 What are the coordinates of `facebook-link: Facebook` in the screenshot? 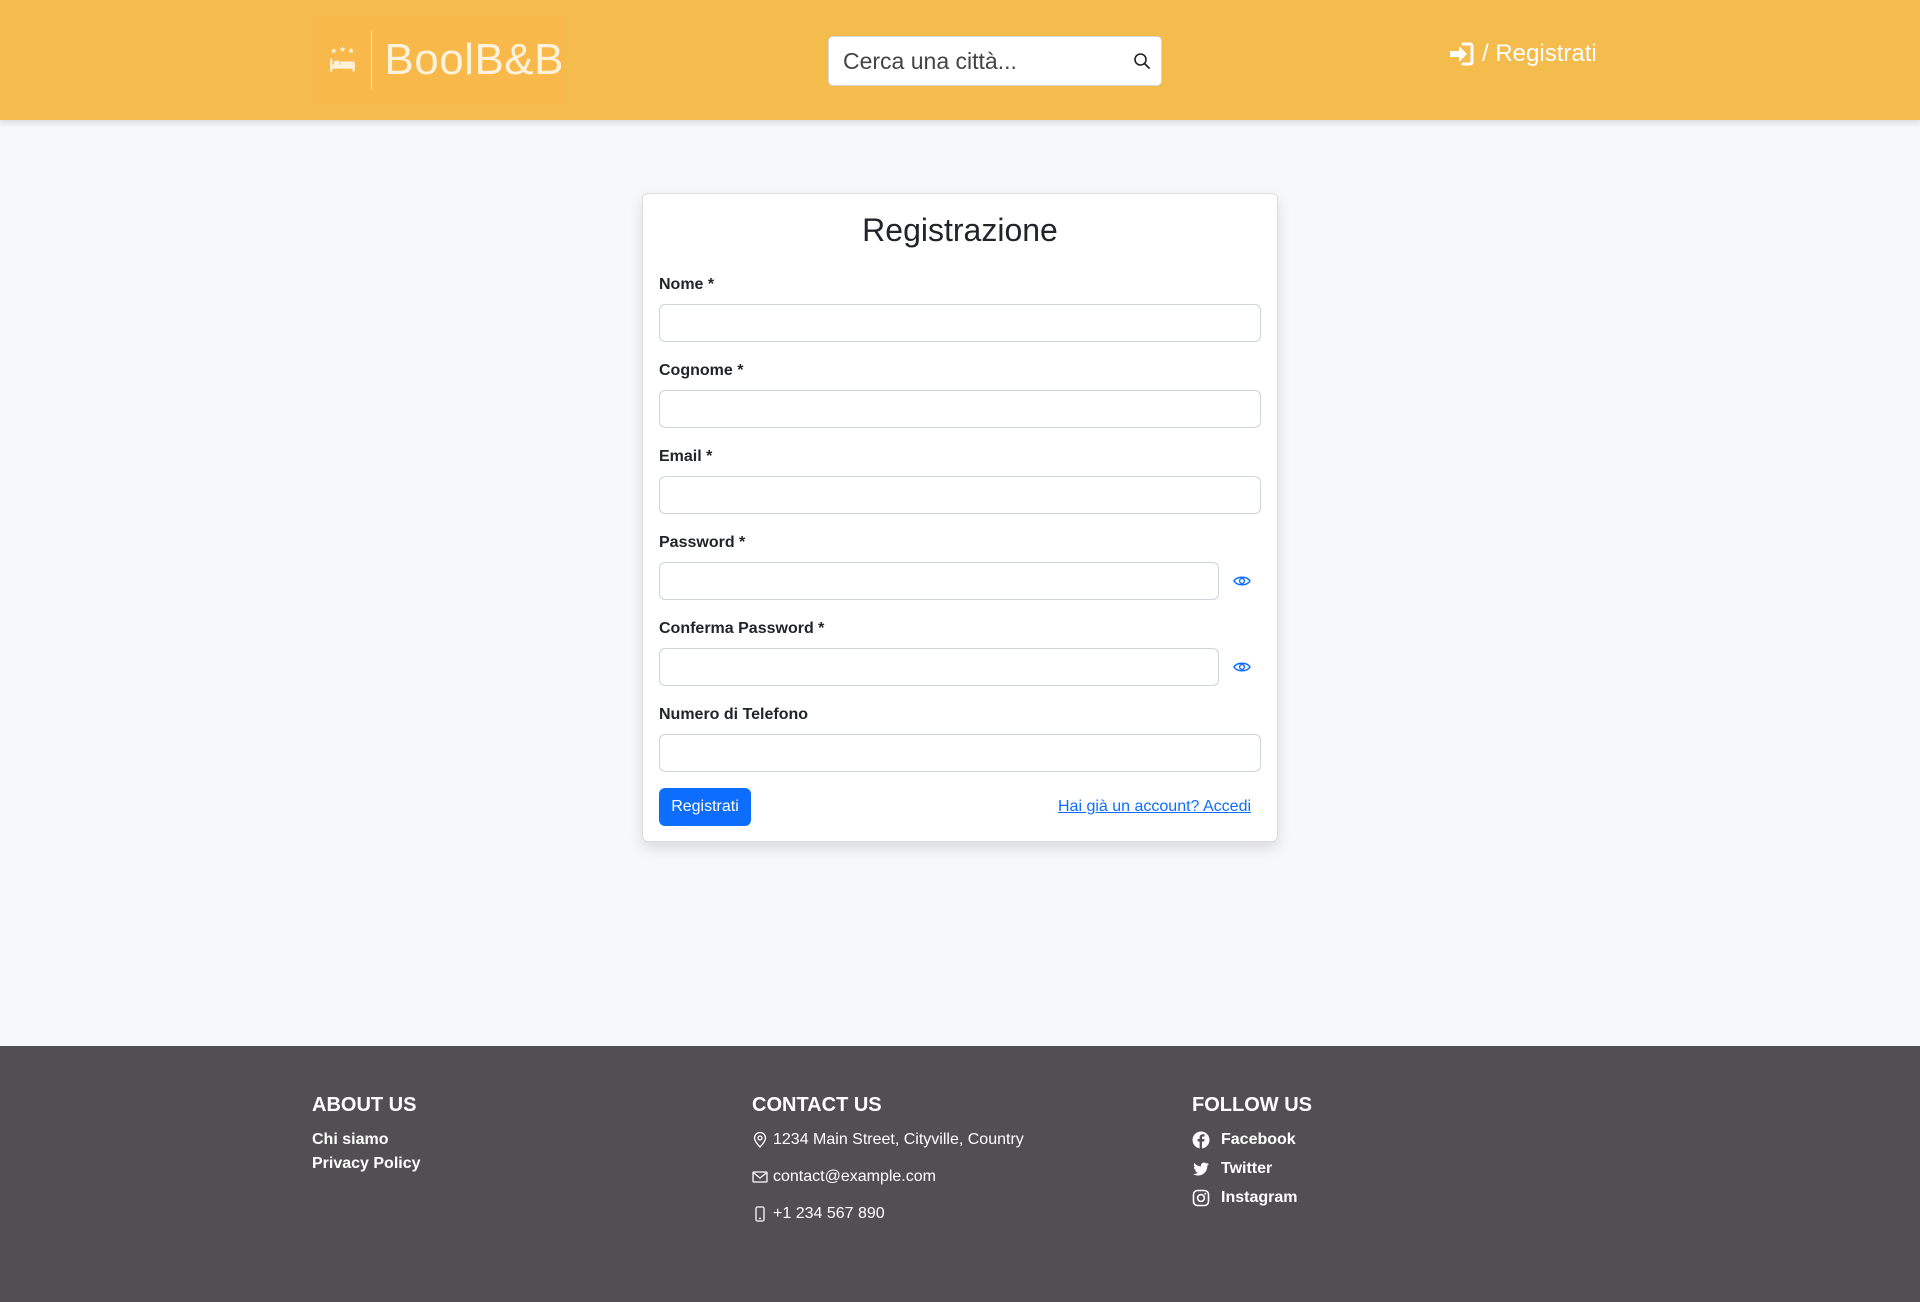 It's located at (1252, 1140).